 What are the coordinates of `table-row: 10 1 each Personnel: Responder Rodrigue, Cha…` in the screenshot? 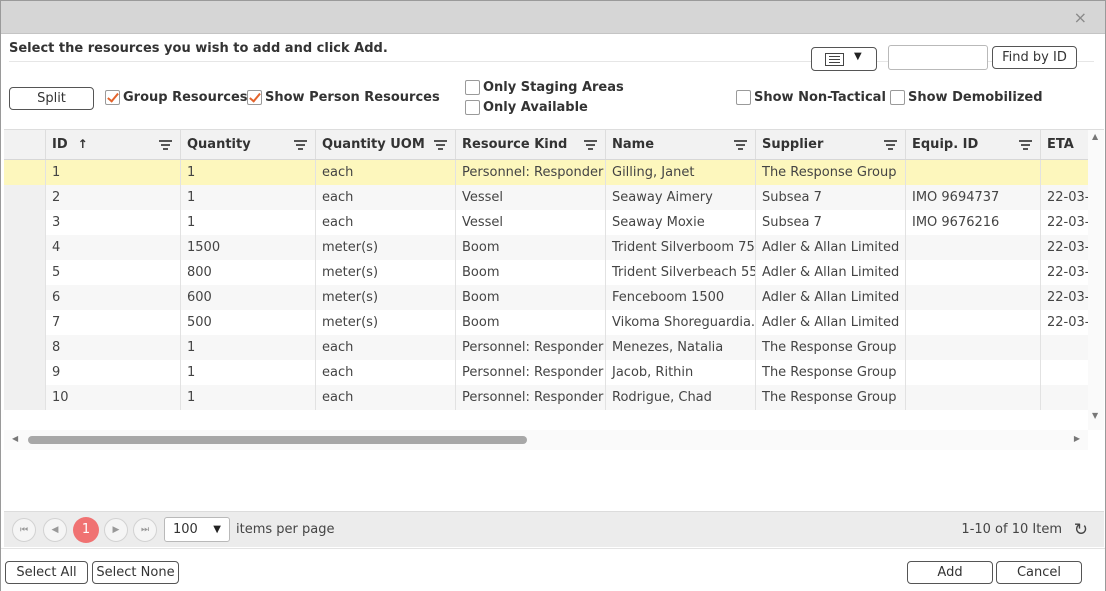 It's located at (546, 397).